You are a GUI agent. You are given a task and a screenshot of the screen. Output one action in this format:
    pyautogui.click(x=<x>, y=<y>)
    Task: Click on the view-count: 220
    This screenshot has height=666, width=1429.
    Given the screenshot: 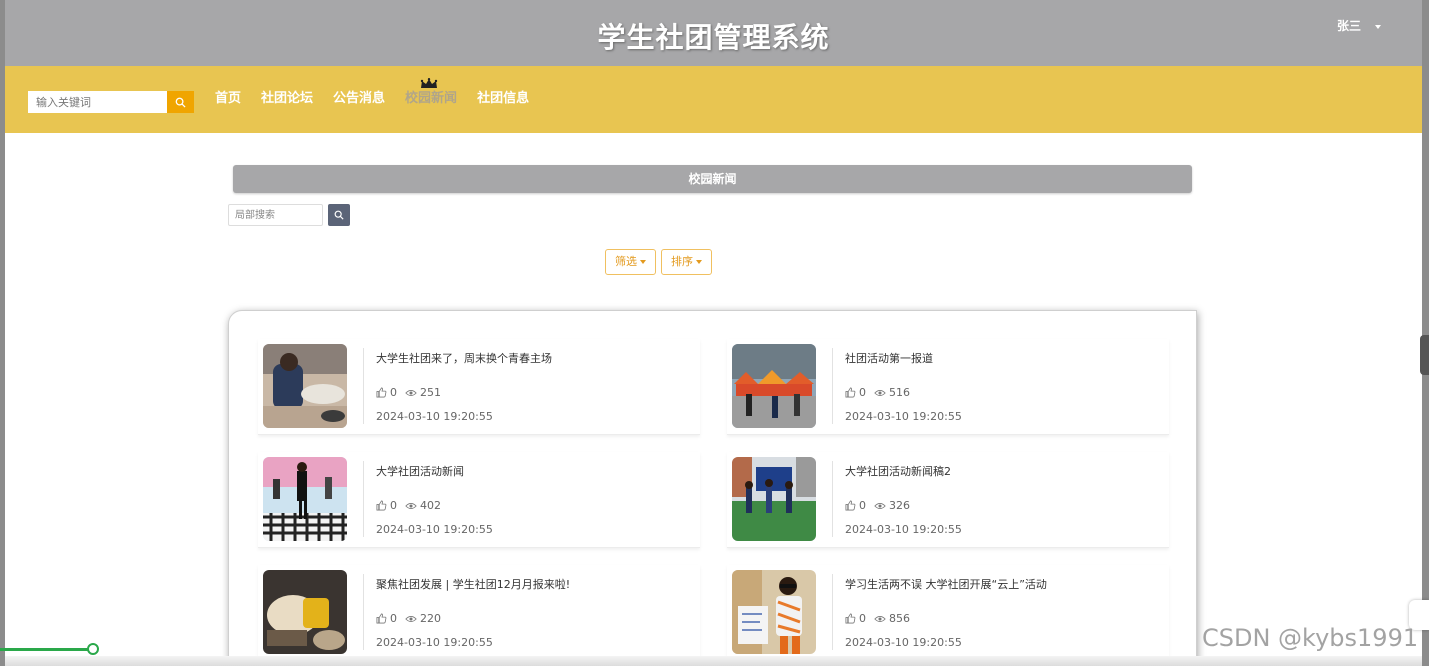 What is the action you would take?
    pyautogui.click(x=423, y=618)
    